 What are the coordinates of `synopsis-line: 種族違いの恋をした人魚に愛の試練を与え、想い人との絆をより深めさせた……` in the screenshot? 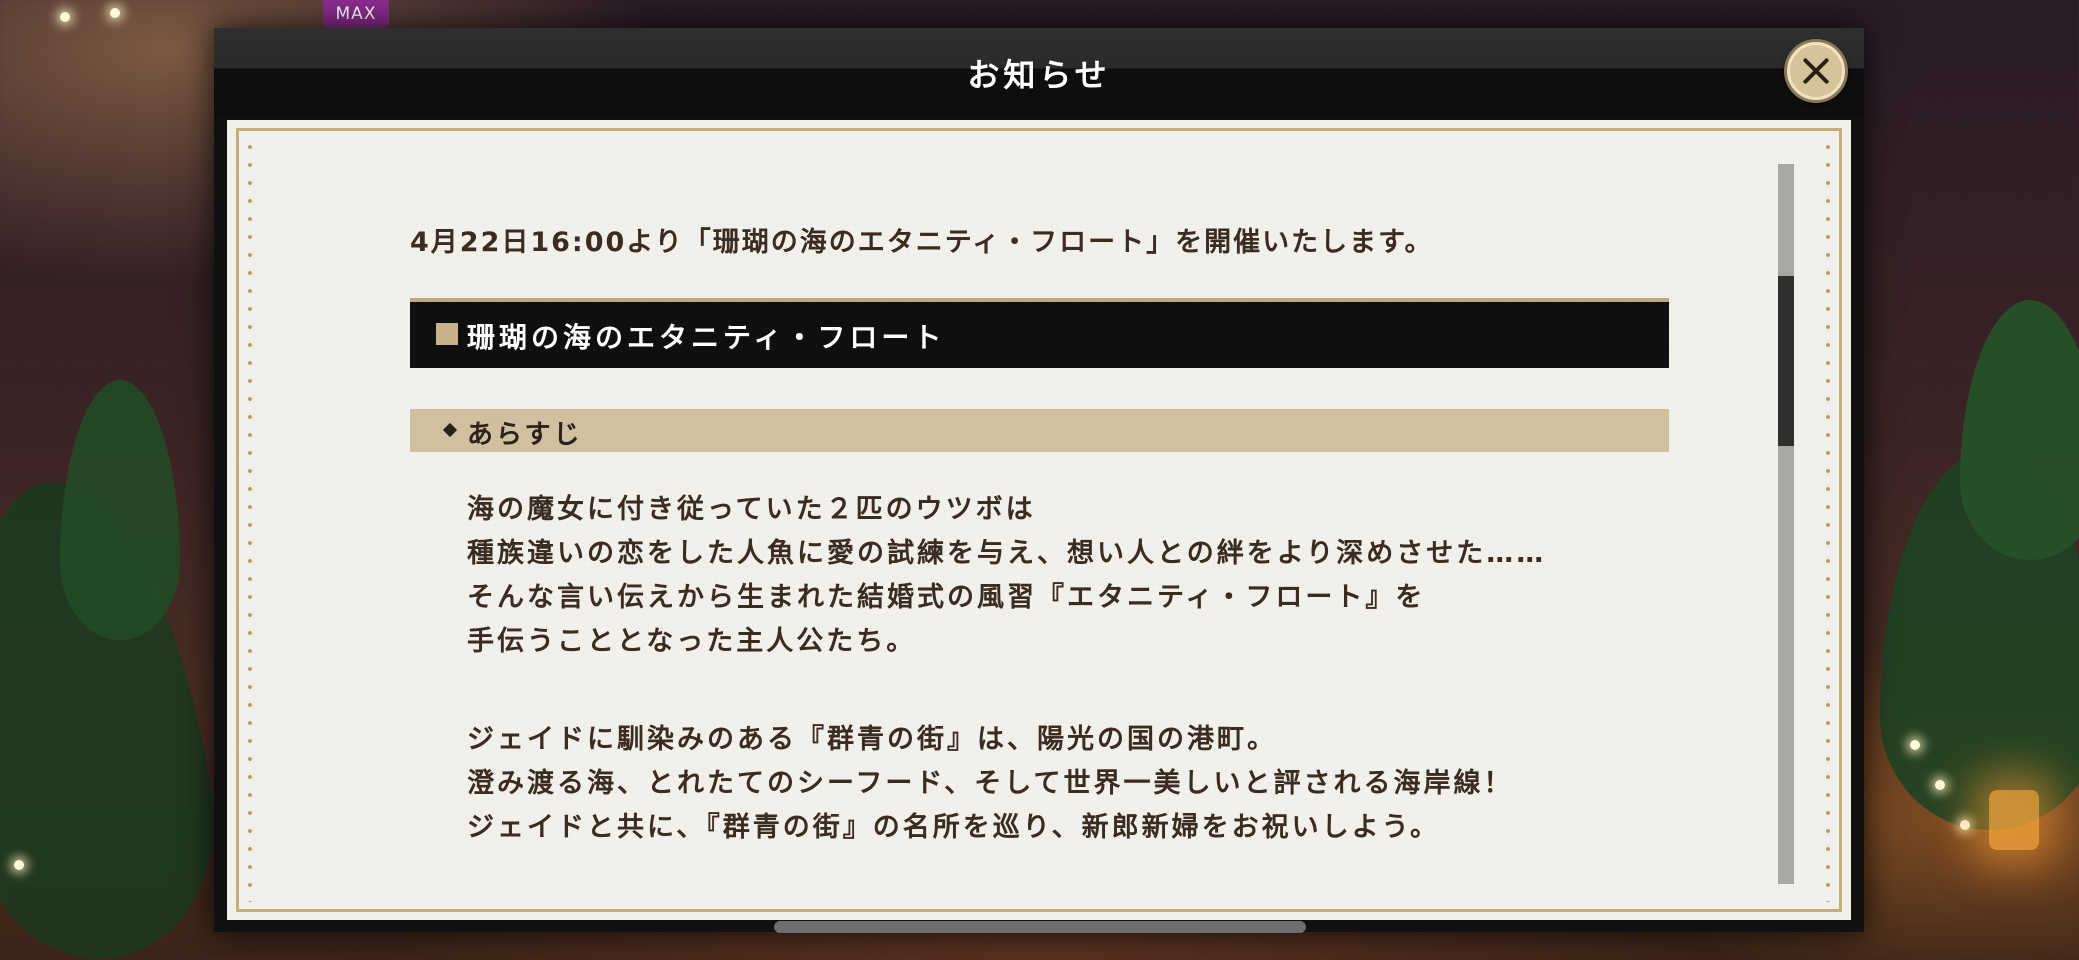 It's located at (1007, 553).